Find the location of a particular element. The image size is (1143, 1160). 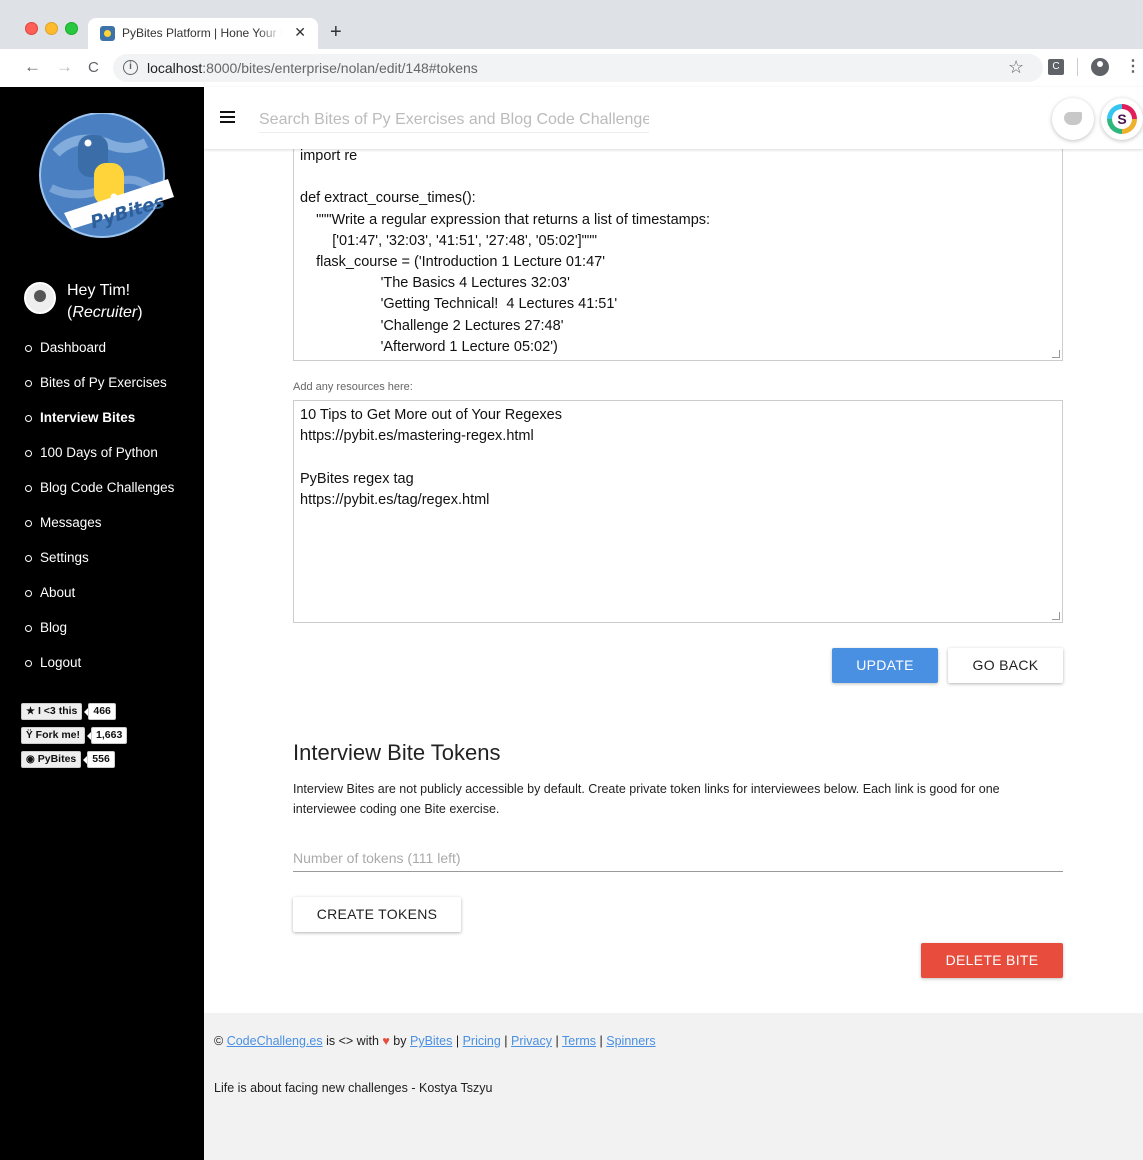

info-icon: i is located at coordinates (130, 67).